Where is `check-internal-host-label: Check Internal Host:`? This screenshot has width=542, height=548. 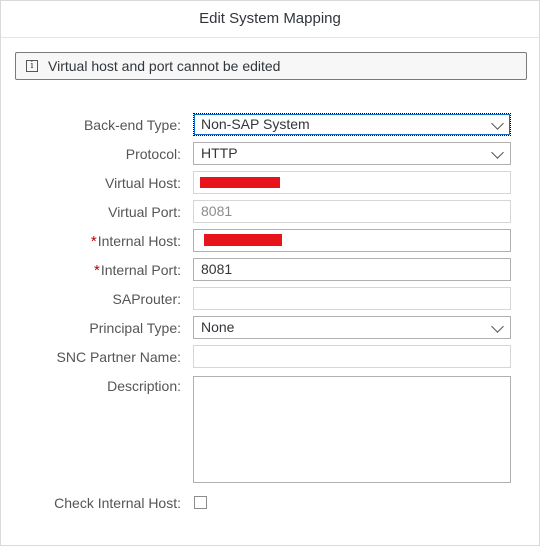
check-internal-host-label: Check Internal Host: is located at coordinates (117, 503).